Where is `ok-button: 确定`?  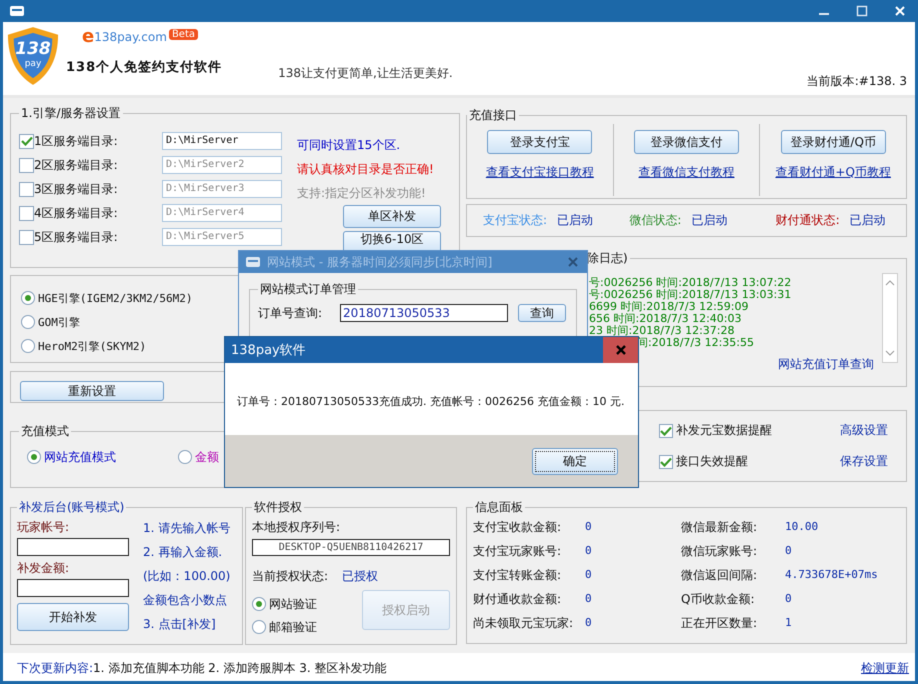
ok-button: 确定 is located at coordinates (575, 461).